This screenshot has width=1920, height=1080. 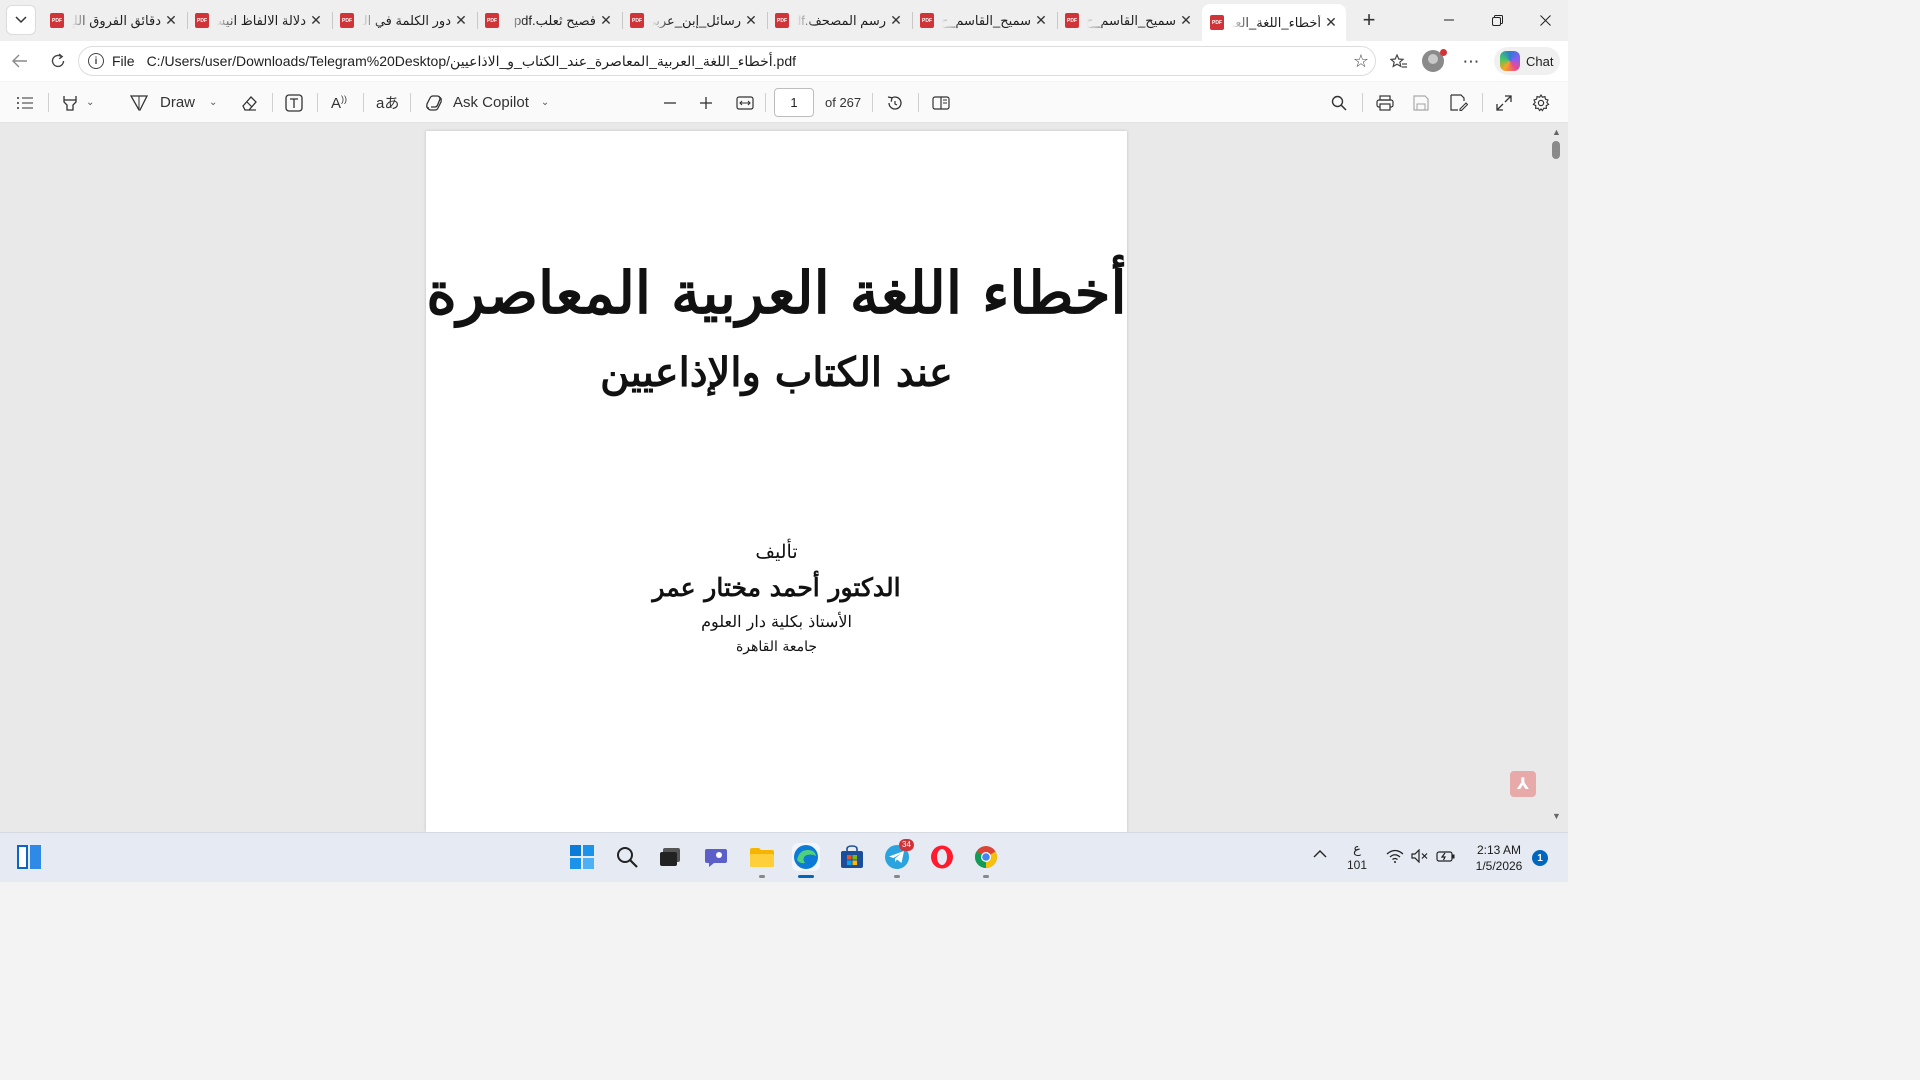 What do you see at coordinates (1504, 102) in the screenshot?
I see `fullscreen-button` at bounding box center [1504, 102].